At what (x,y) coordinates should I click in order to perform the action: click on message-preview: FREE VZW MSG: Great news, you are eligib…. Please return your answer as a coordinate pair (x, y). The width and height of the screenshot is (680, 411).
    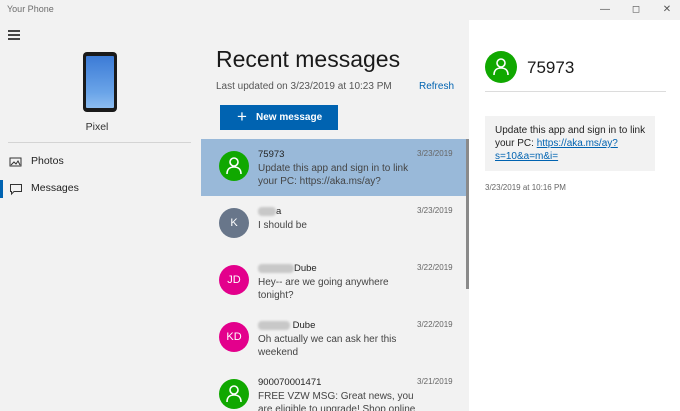
    Looking at the image, I should click on (337, 401).